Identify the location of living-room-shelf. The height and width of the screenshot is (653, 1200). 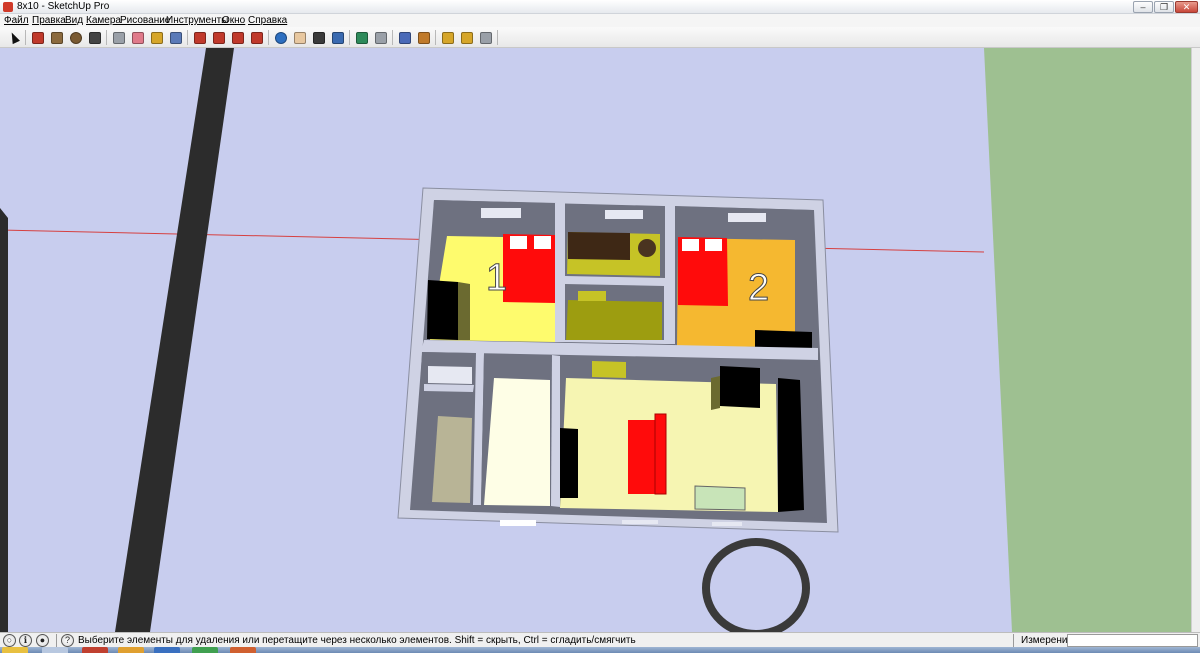
(609, 369).